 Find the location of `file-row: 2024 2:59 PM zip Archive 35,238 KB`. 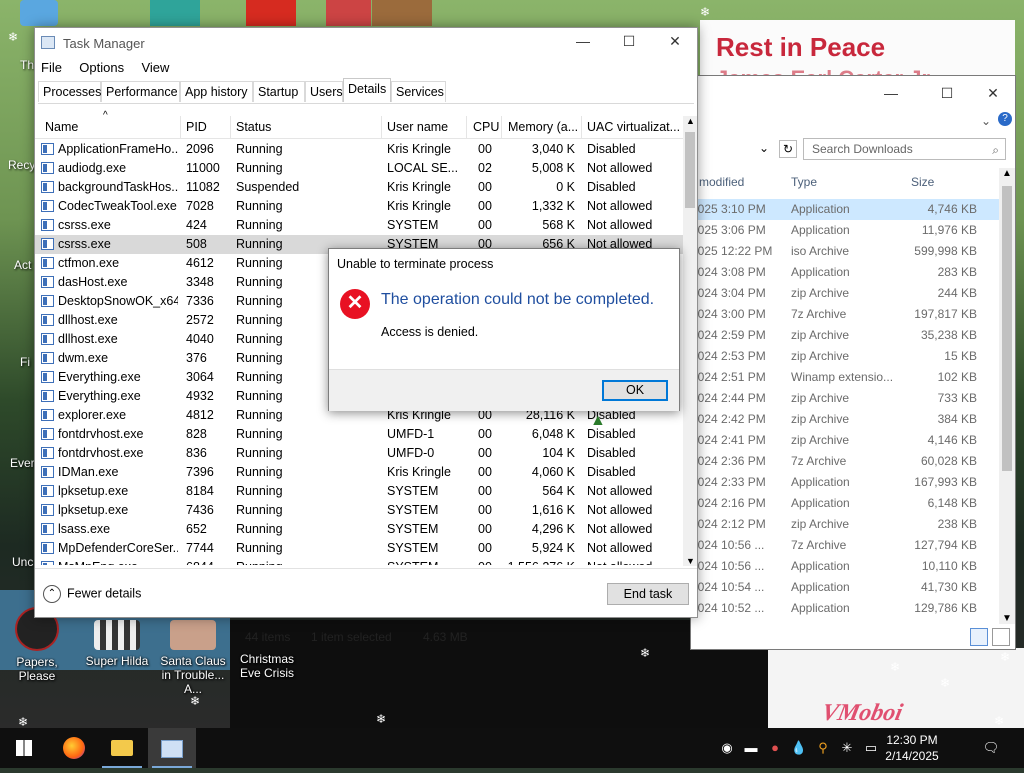

file-row: 2024 2:59 PM zip Archive 35,238 KB is located at coordinates (846, 335).